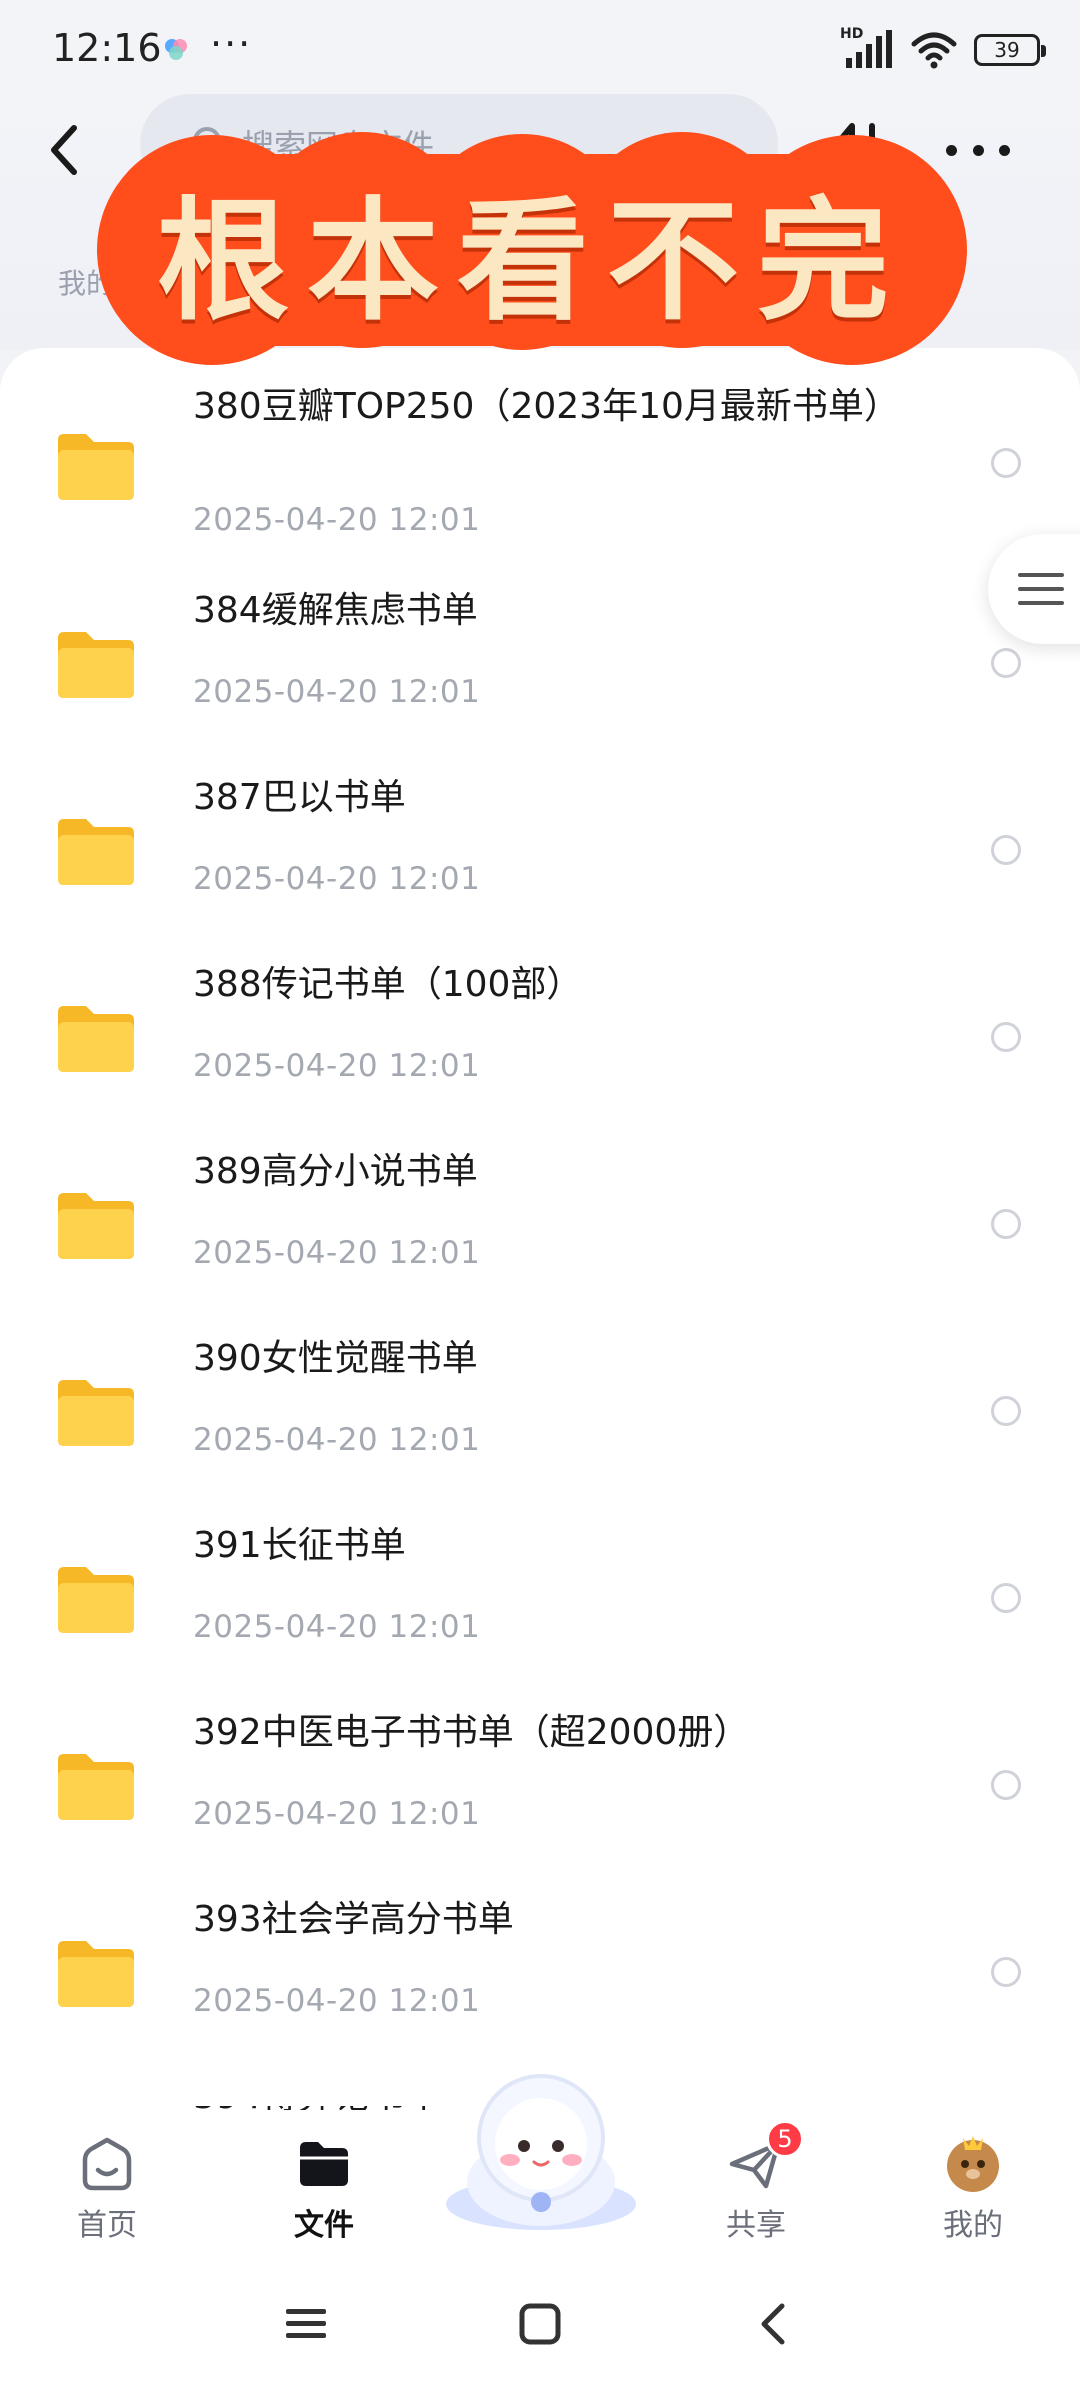  What do you see at coordinates (541, 2149) in the screenshot?
I see `assistant-mascot-icon` at bounding box center [541, 2149].